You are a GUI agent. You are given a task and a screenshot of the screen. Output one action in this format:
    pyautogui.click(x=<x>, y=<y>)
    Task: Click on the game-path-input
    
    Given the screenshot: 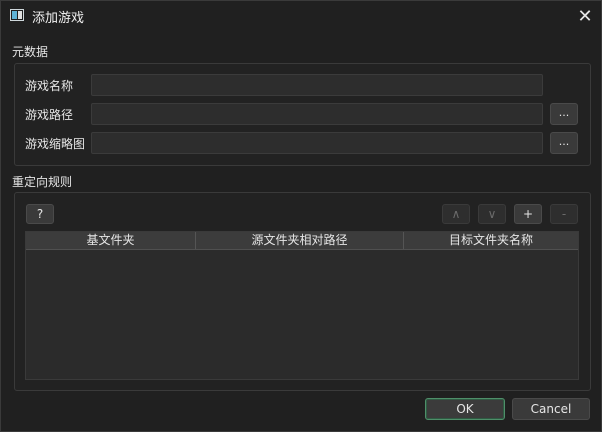 What is the action you would take?
    pyautogui.click(x=317, y=114)
    